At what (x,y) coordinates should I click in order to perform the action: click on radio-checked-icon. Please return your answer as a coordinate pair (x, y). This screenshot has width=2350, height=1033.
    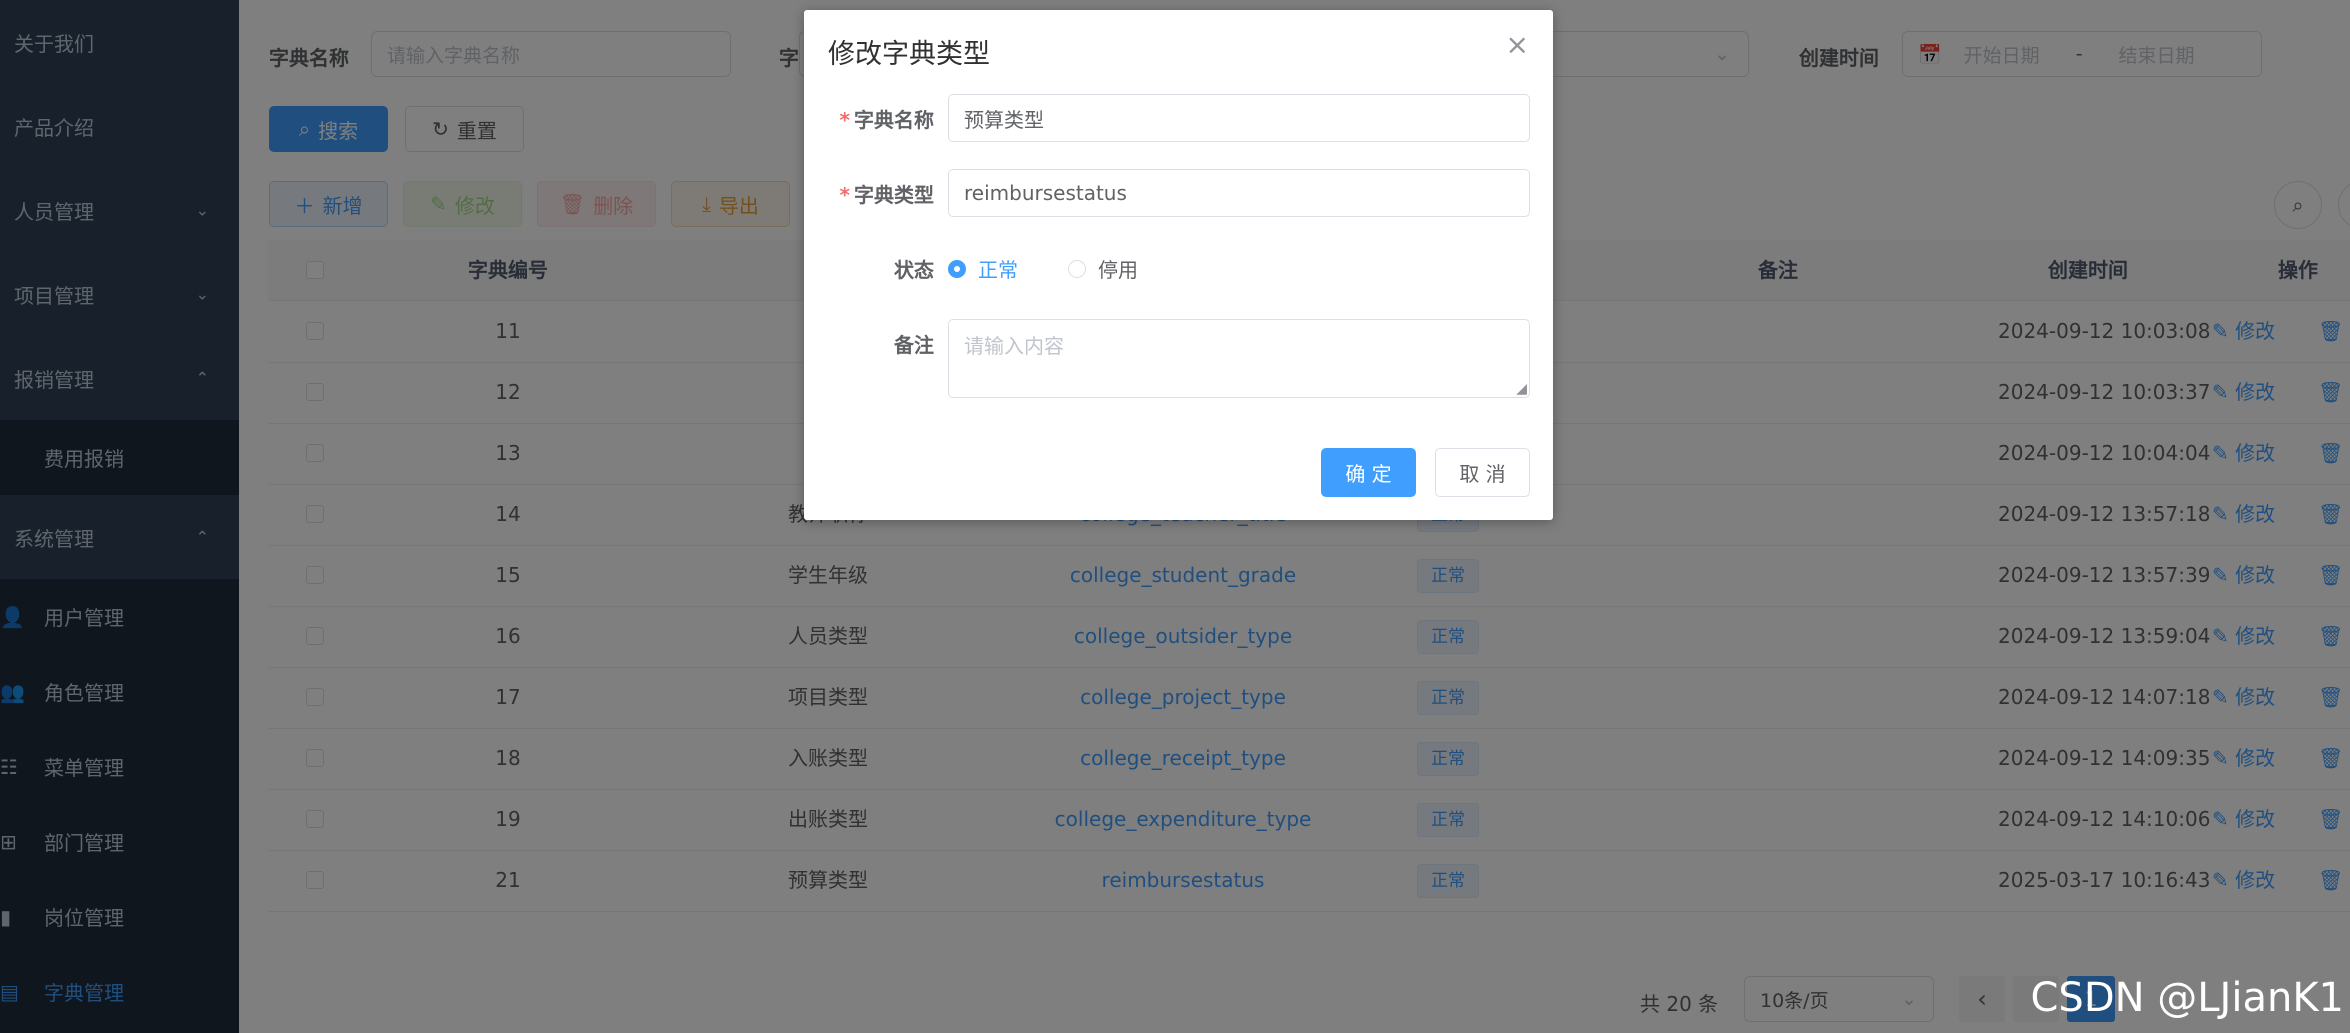
    Looking at the image, I should click on (957, 268).